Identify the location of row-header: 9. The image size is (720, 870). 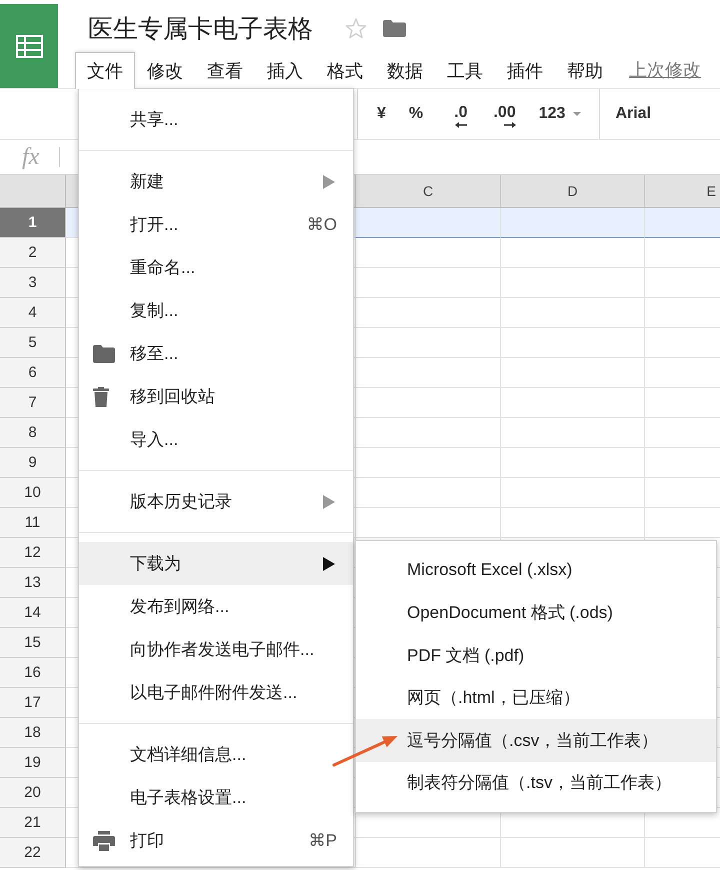
(33, 463).